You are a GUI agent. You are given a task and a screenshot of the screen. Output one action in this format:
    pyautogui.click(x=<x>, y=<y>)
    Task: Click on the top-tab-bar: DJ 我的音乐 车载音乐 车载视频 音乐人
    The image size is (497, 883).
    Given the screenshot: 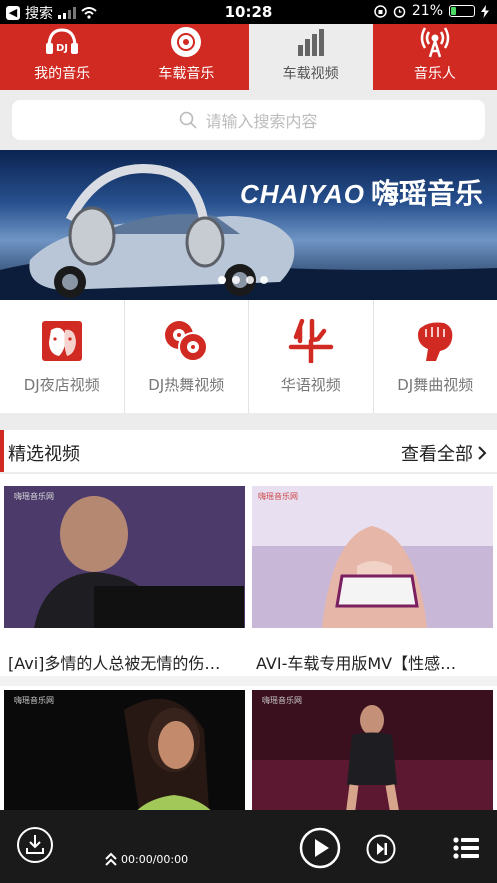 What is the action you would take?
    pyautogui.click(x=248, y=57)
    